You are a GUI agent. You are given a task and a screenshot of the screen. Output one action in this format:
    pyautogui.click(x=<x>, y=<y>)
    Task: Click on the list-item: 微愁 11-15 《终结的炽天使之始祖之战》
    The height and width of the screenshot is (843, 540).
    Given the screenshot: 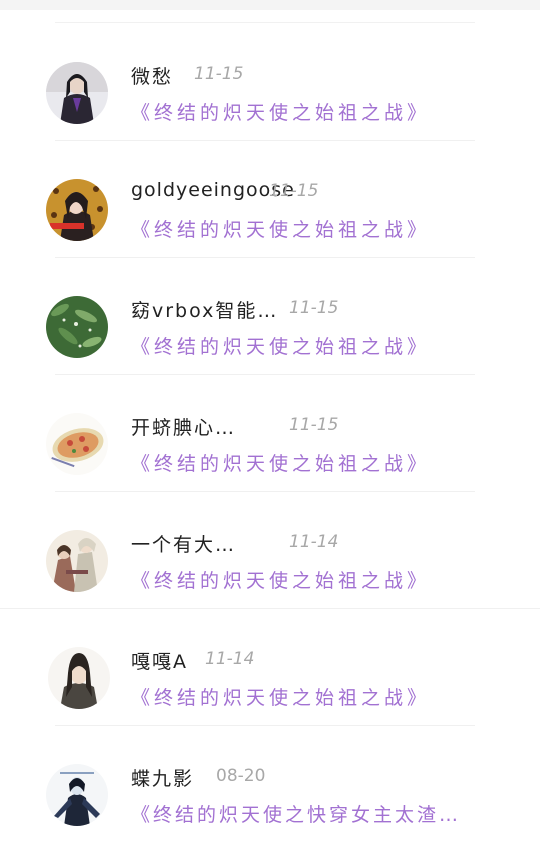 What is the action you would take?
    pyautogui.click(x=270, y=82)
    